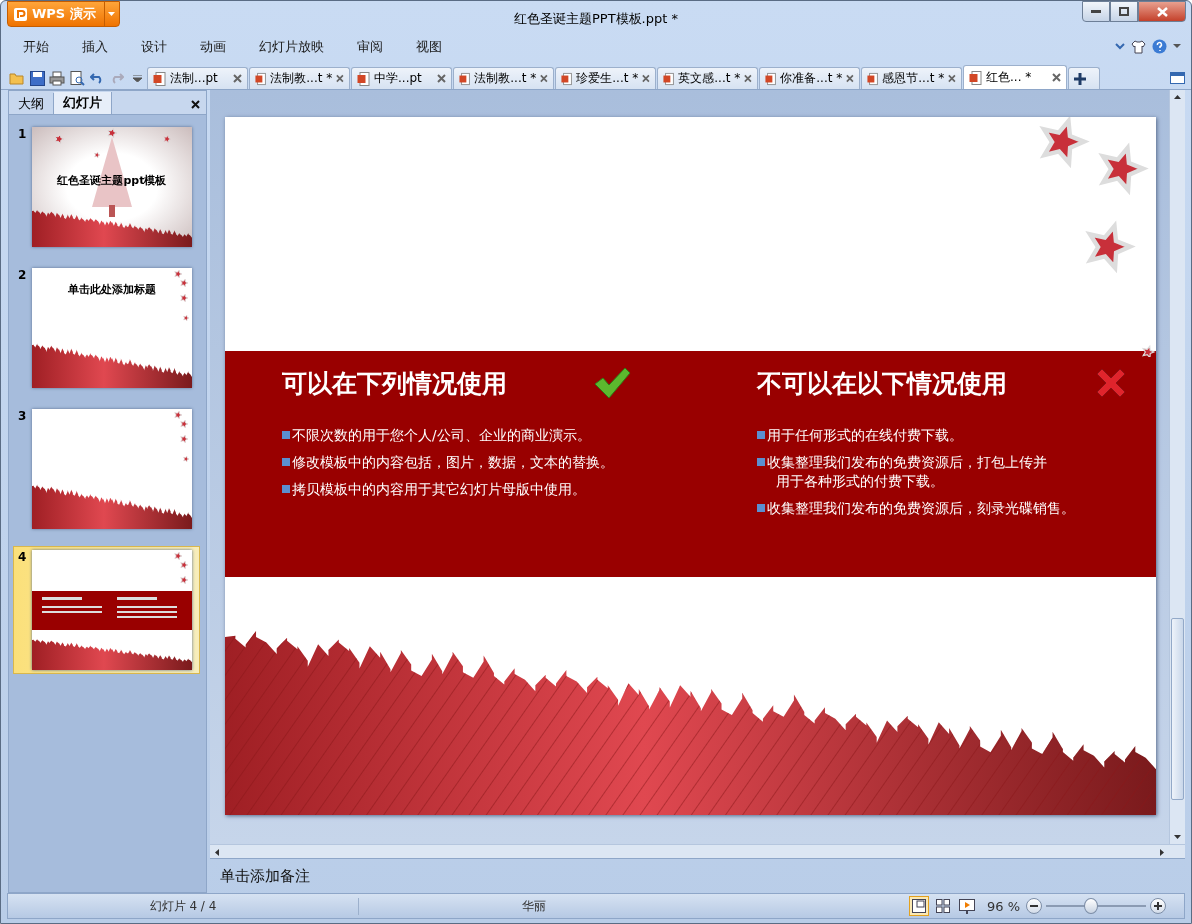 The image size is (1192, 924). Describe the element at coordinates (112, 289) in the screenshot. I see `slide-title: 单击此处添加标题` at that location.